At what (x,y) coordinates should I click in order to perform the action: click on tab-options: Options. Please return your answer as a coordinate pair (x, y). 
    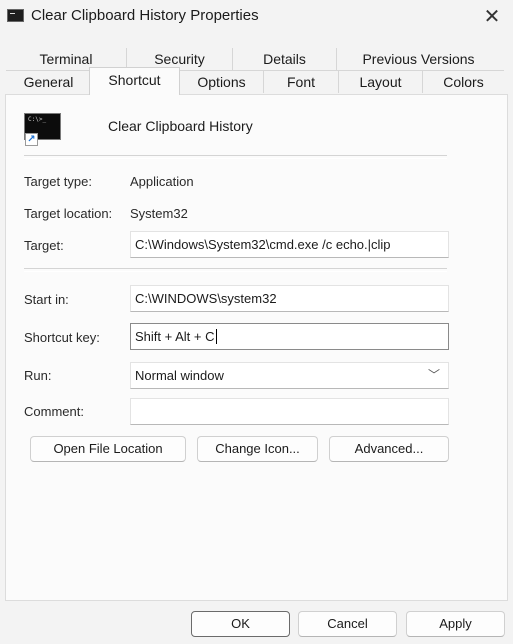
    Looking at the image, I should click on (221, 81).